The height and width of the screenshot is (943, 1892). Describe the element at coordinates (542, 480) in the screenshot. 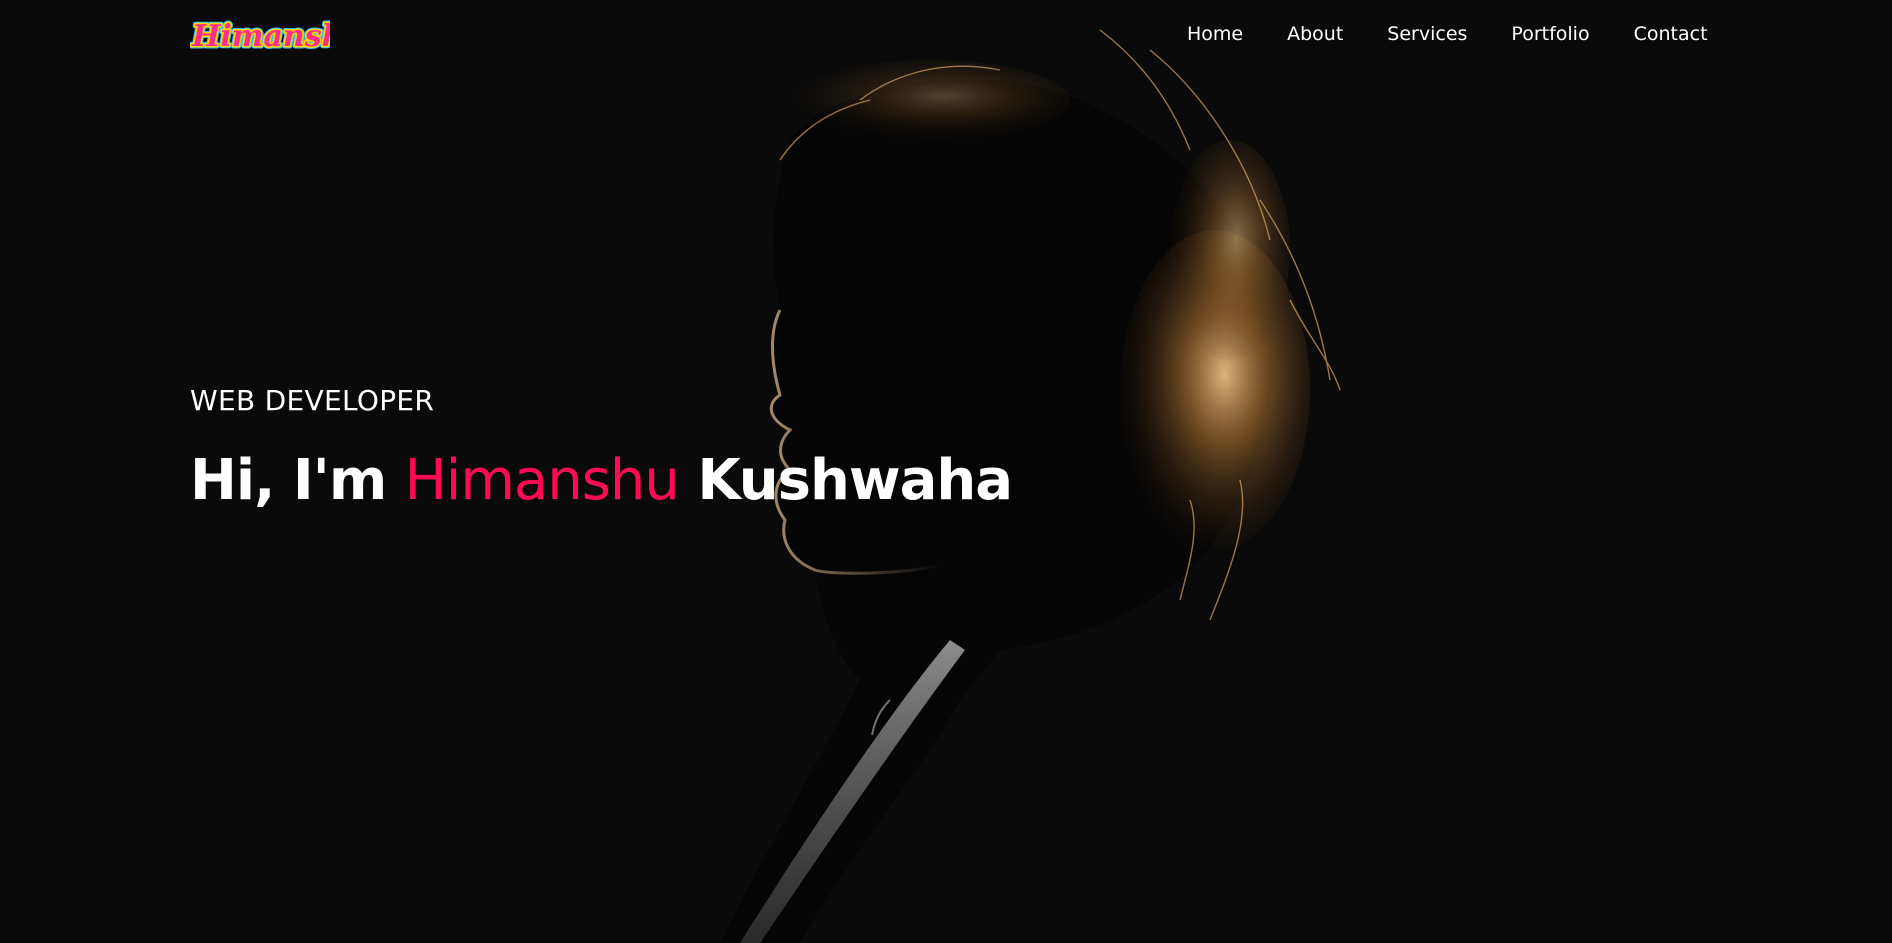

I see `hero-first-name: Himanshu` at that location.